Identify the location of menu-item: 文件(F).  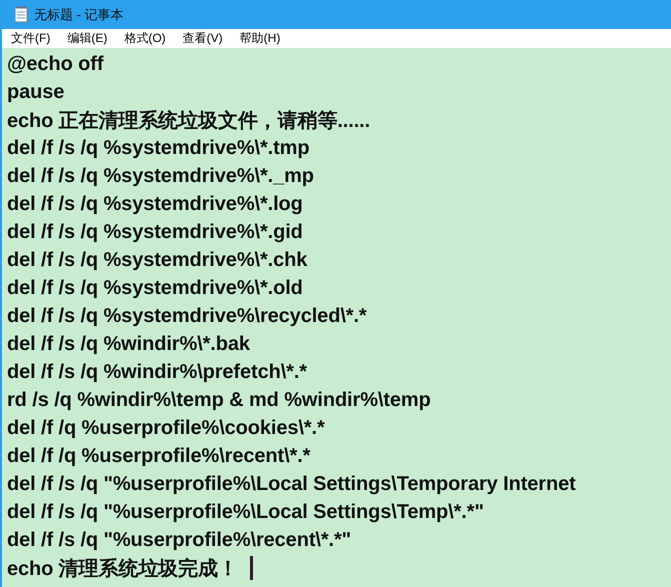
(30, 38).